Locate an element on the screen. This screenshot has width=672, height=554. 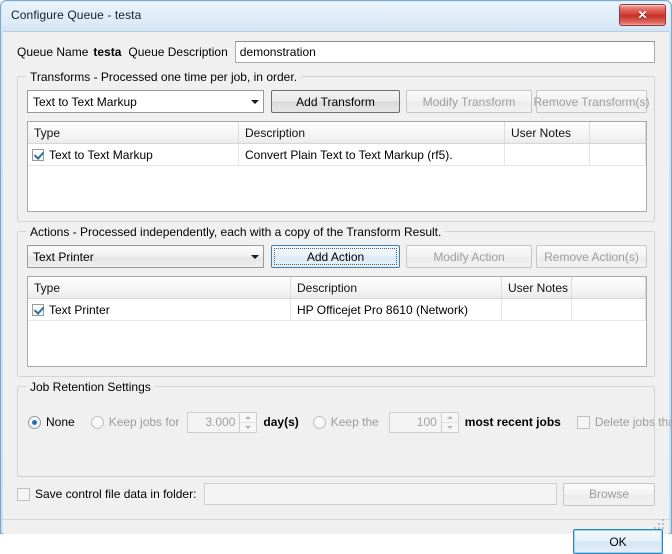
actions-col-extra is located at coordinates (609, 287).